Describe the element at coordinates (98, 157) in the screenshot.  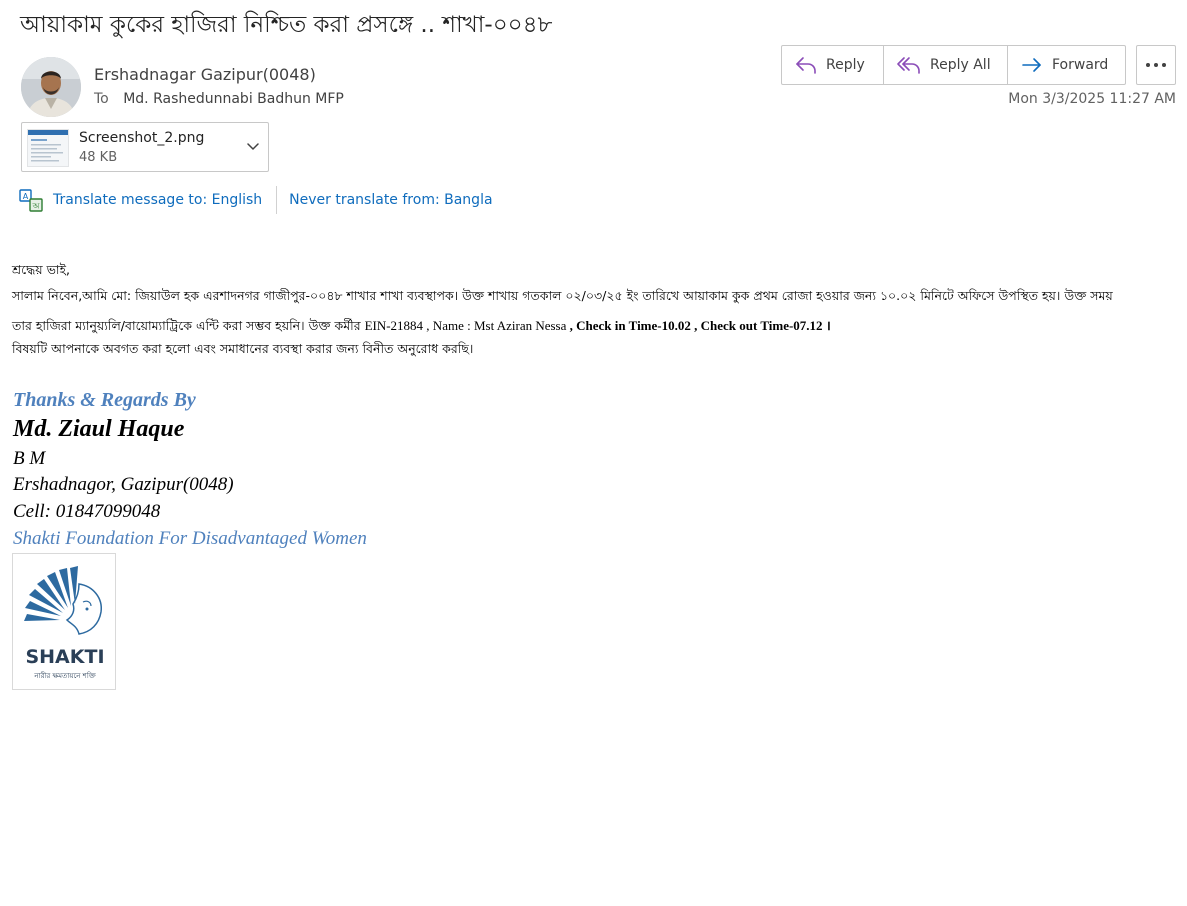
I see `attachment-size: 48 KB` at that location.